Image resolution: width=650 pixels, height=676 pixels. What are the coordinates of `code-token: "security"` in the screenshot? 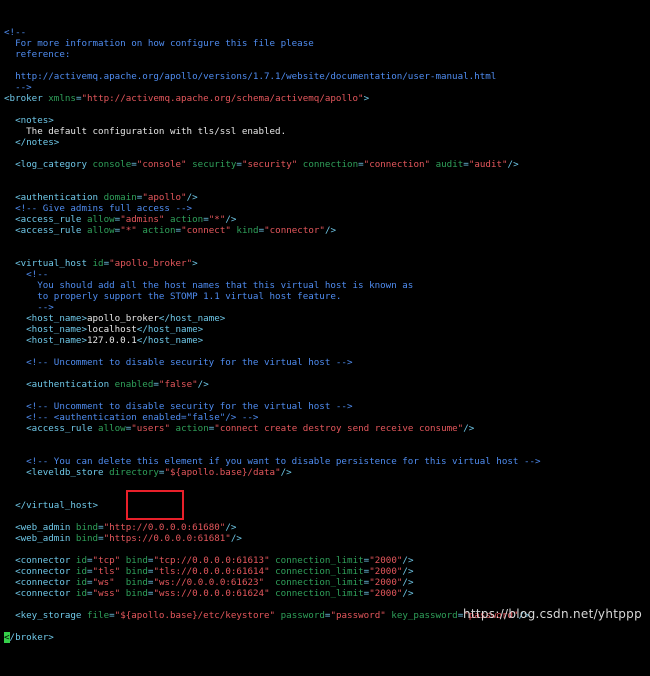 It's located at (269, 164).